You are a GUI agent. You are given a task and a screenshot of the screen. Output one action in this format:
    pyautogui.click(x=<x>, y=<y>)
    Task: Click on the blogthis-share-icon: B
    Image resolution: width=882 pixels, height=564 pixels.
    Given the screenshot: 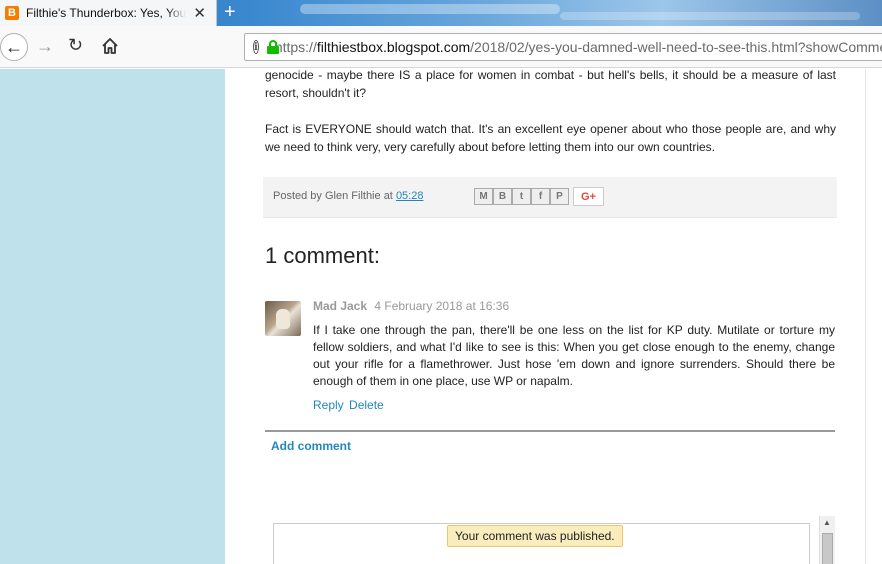 What is the action you would take?
    pyautogui.click(x=502, y=196)
    